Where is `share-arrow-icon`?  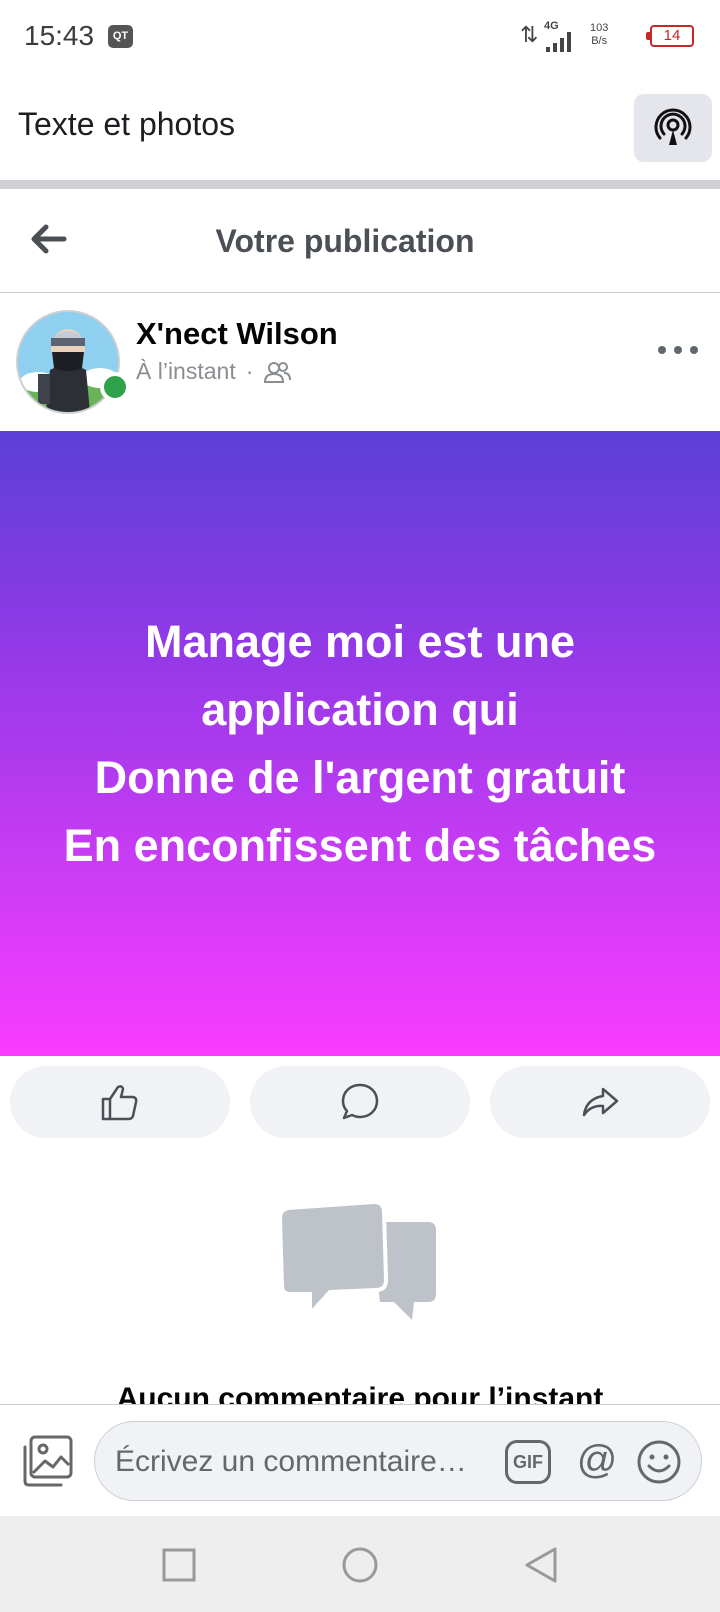
share-arrow-icon is located at coordinates (600, 1102).